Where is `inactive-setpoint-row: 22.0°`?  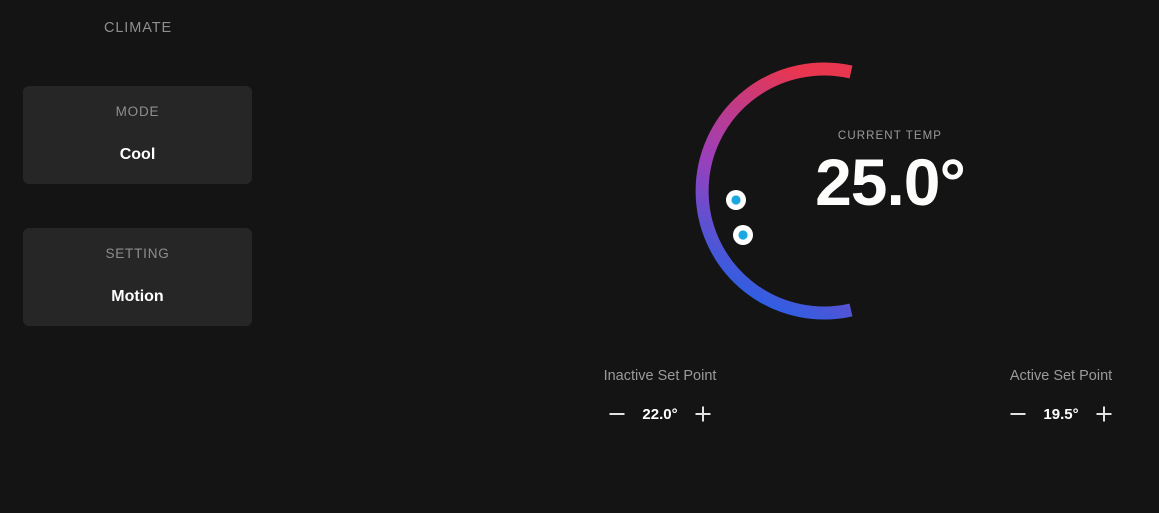
inactive-setpoint-row: 22.0° is located at coordinates (660, 414).